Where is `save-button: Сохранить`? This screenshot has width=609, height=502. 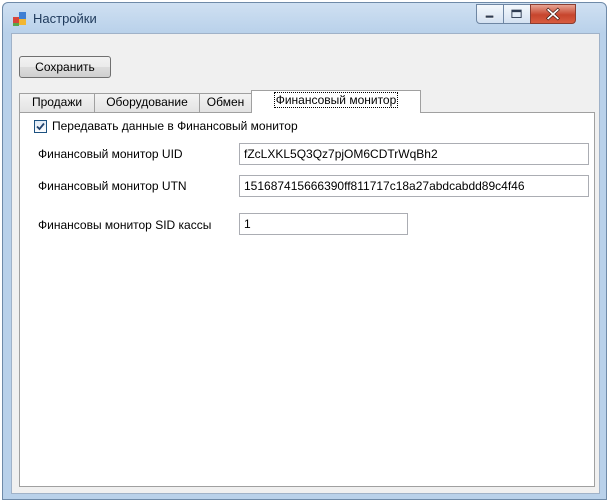
save-button: Сохранить is located at coordinates (65, 67).